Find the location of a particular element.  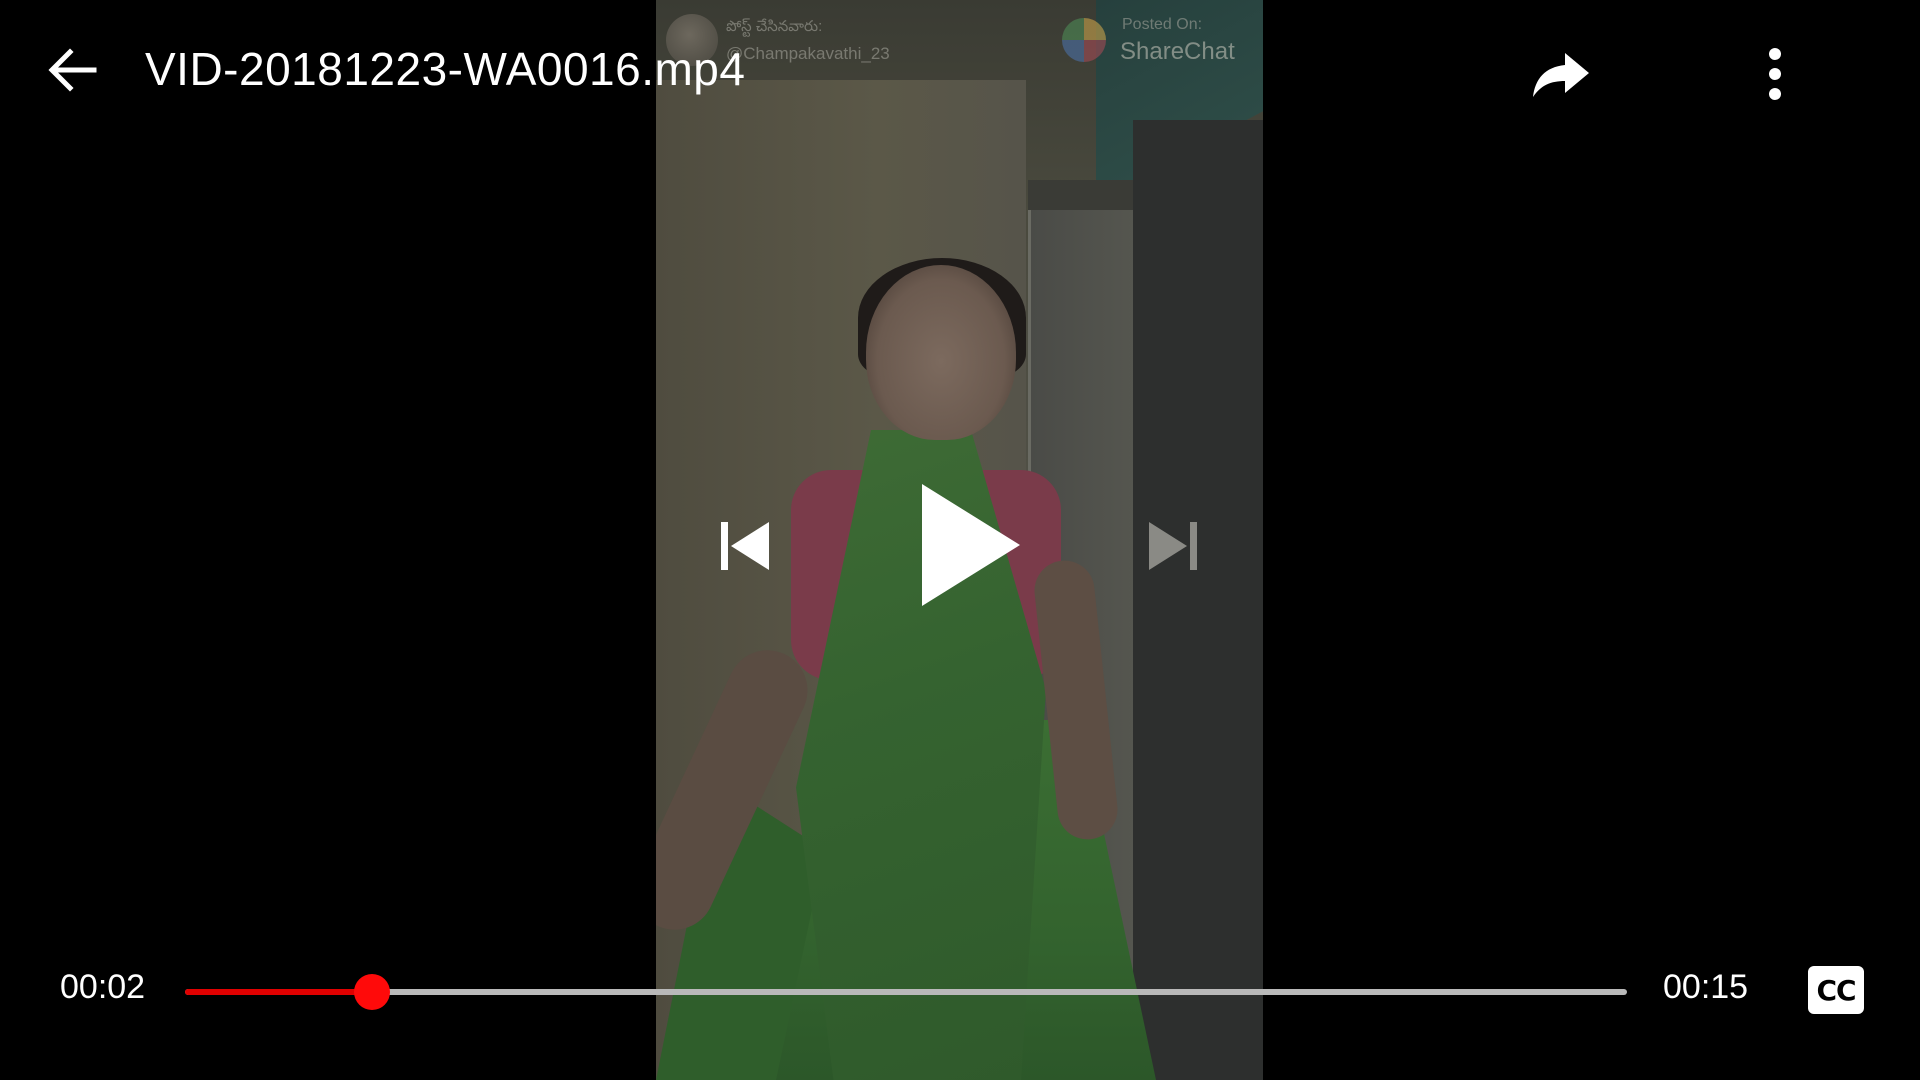

next-button is located at coordinates (1173, 546).